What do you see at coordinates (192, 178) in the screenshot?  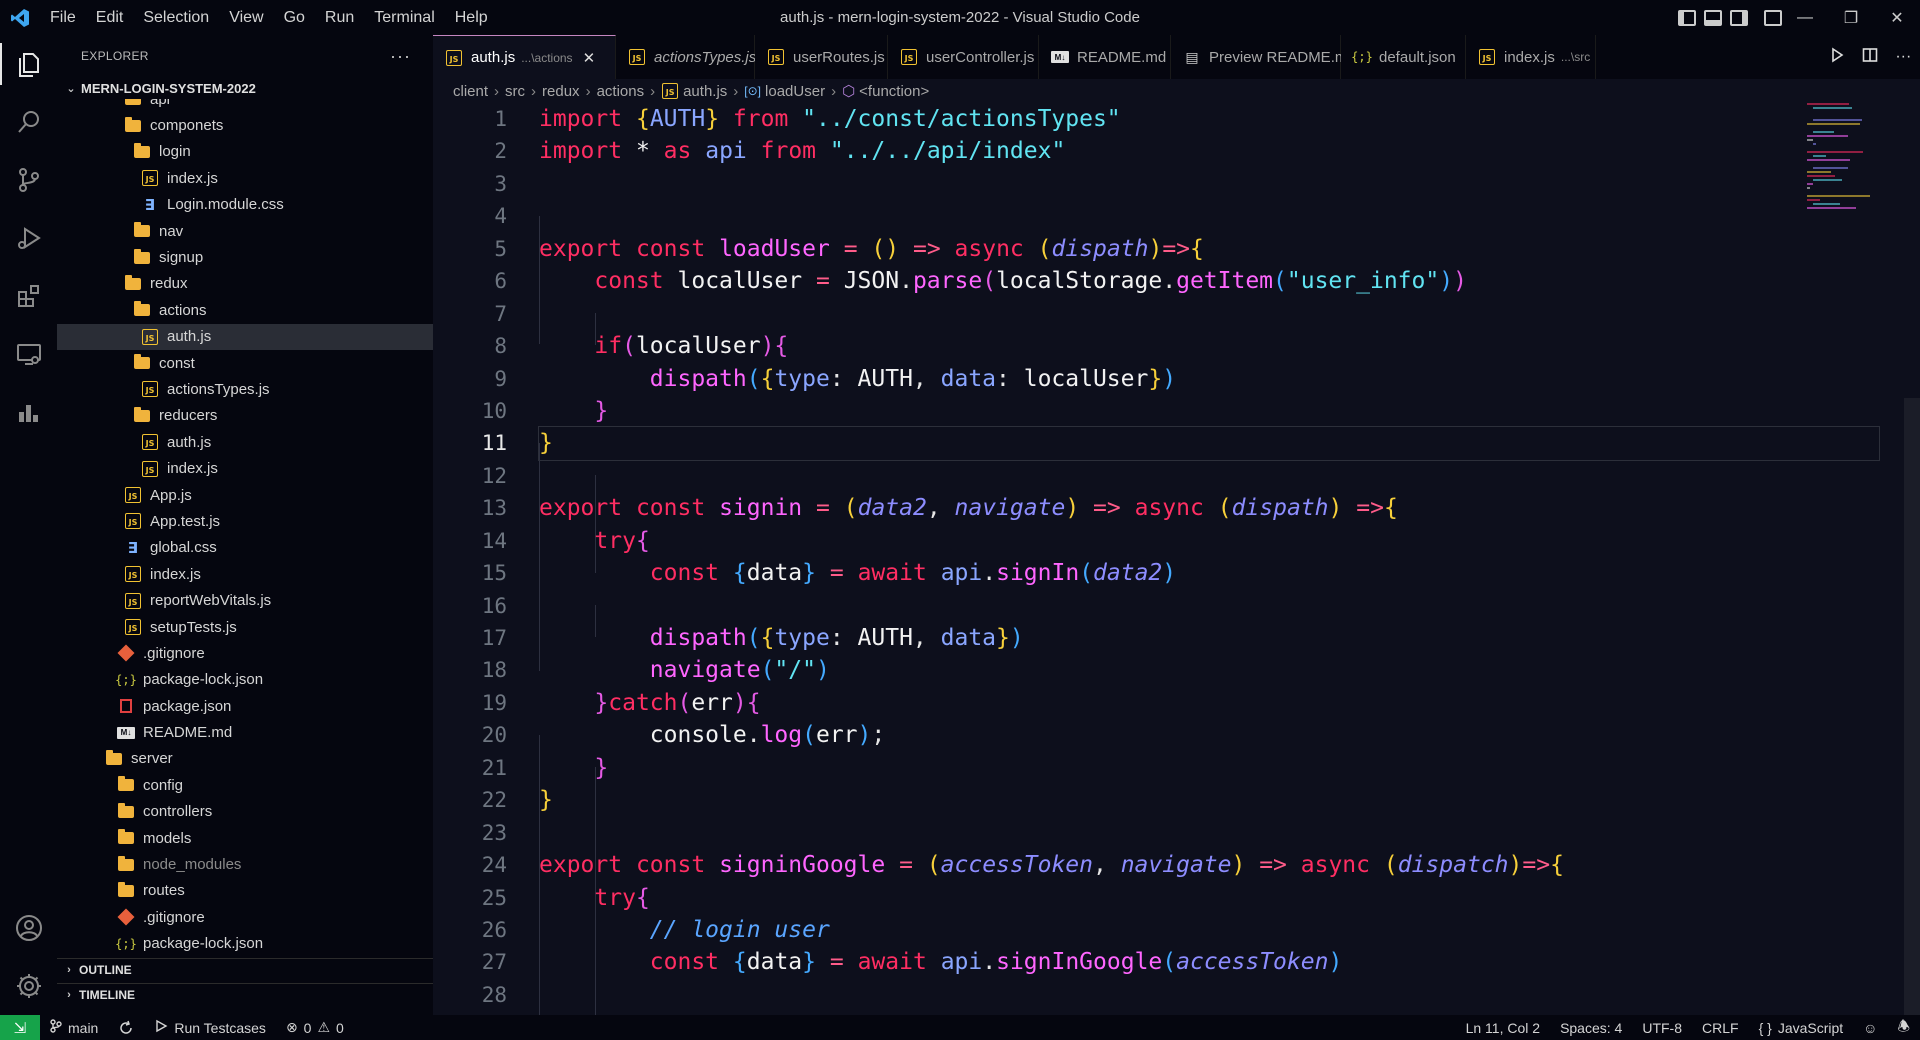 I see `tree-item-label: index.js` at bounding box center [192, 178].